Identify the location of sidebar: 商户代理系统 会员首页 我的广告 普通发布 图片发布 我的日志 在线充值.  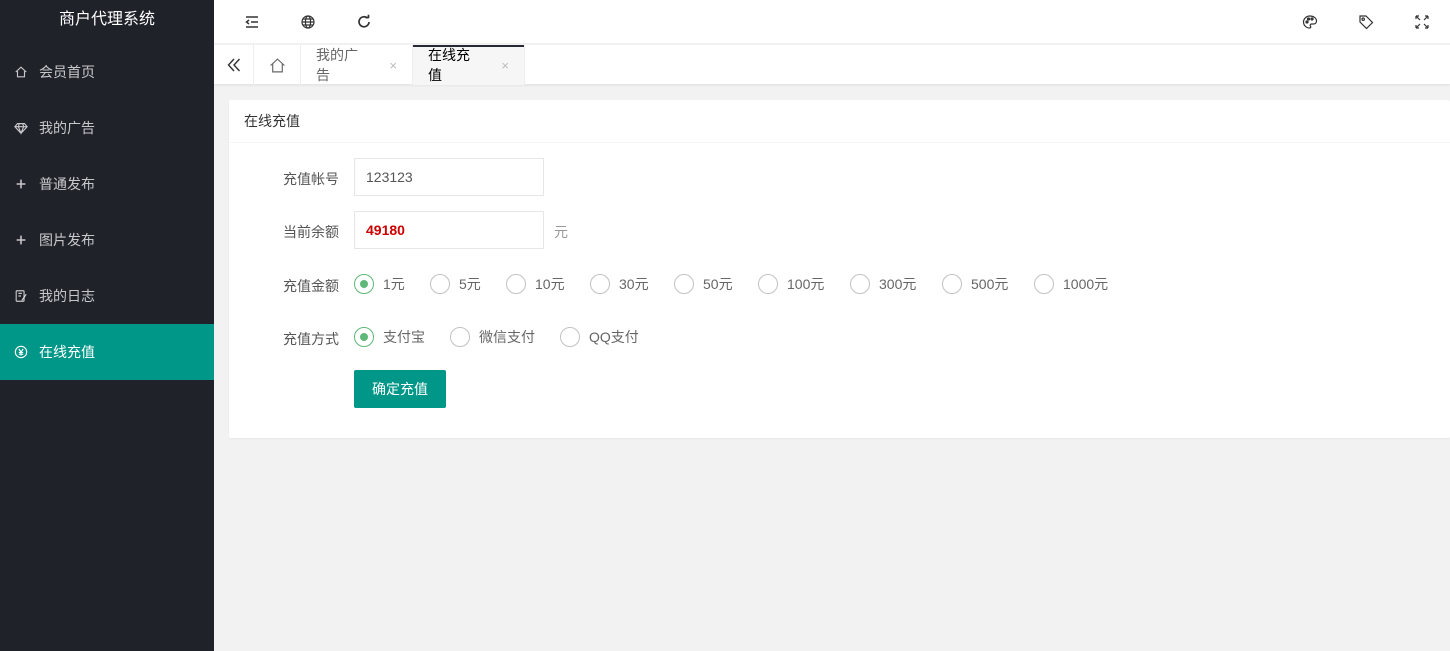
(107, 325).